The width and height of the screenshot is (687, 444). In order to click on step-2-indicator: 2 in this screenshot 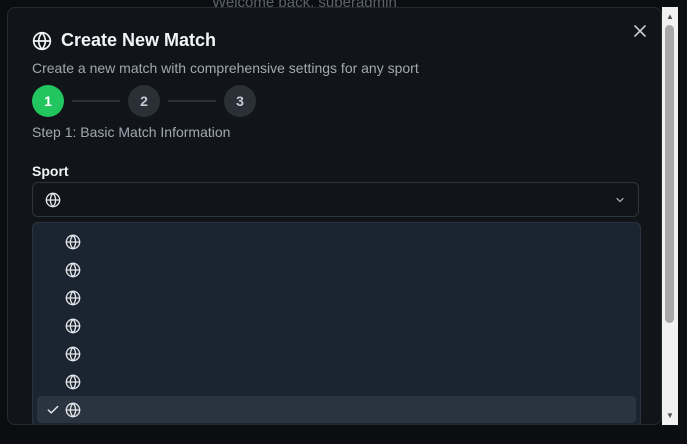, I will do `click(144, 101)`.